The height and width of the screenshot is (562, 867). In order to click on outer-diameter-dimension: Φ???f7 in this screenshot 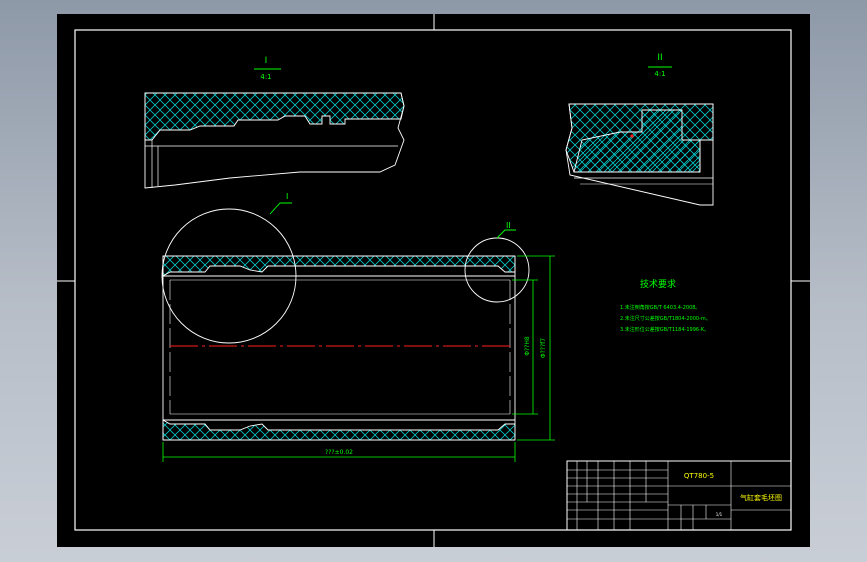, I will do `click(543, 348)`.